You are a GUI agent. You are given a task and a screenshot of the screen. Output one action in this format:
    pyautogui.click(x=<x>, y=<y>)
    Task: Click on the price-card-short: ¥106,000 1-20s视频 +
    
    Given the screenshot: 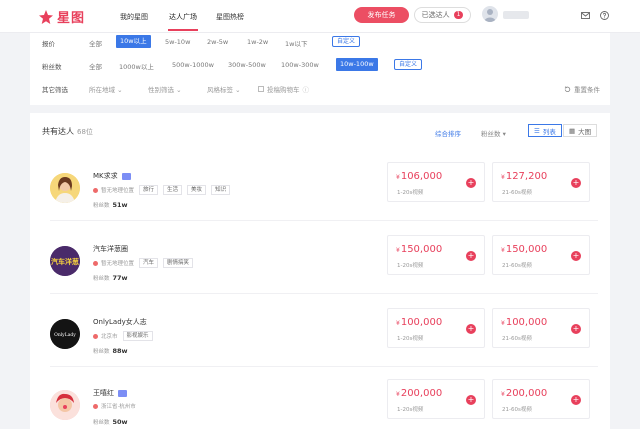 What is the action you would take?
    pyautogui.click(x=436, y=182)
    